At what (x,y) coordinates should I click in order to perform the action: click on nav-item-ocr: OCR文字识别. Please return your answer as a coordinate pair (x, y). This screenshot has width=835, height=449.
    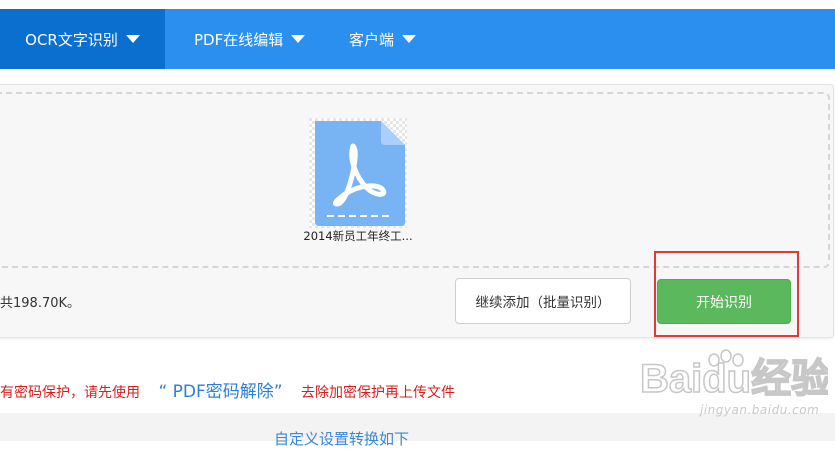
    Looking at the image, I should click on (82, 39).